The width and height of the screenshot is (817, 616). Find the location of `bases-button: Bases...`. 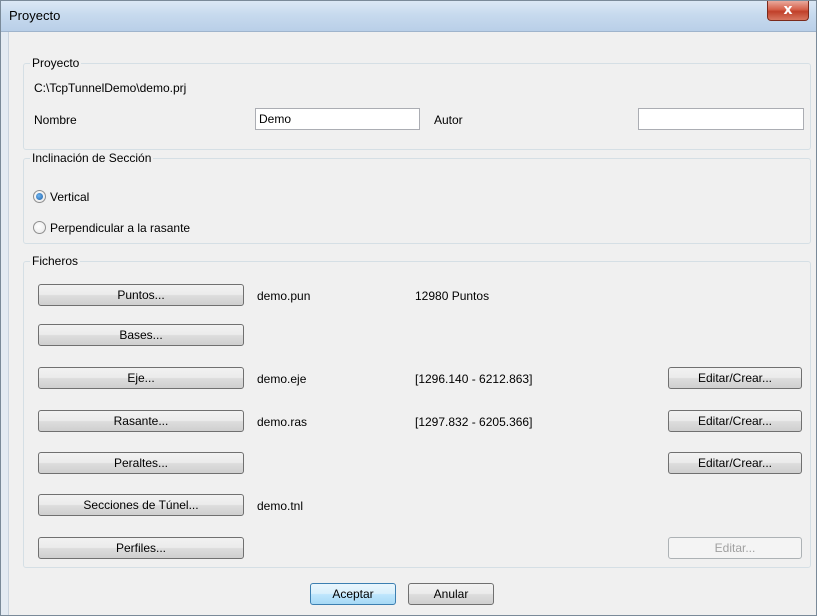

bases-button: Bases... is located at coordinates (141, 335).